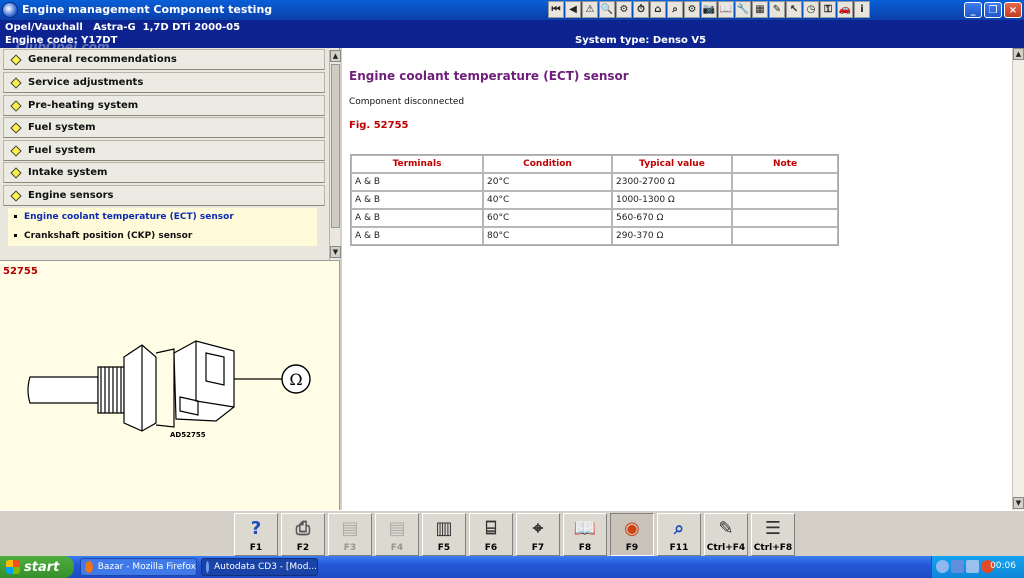 Image resolution: width=1024 pixels, height=578 pixels. Describe the element at coordinates (794, 9) in the screenshot. I see `cursor-icon: ↖` at that location.